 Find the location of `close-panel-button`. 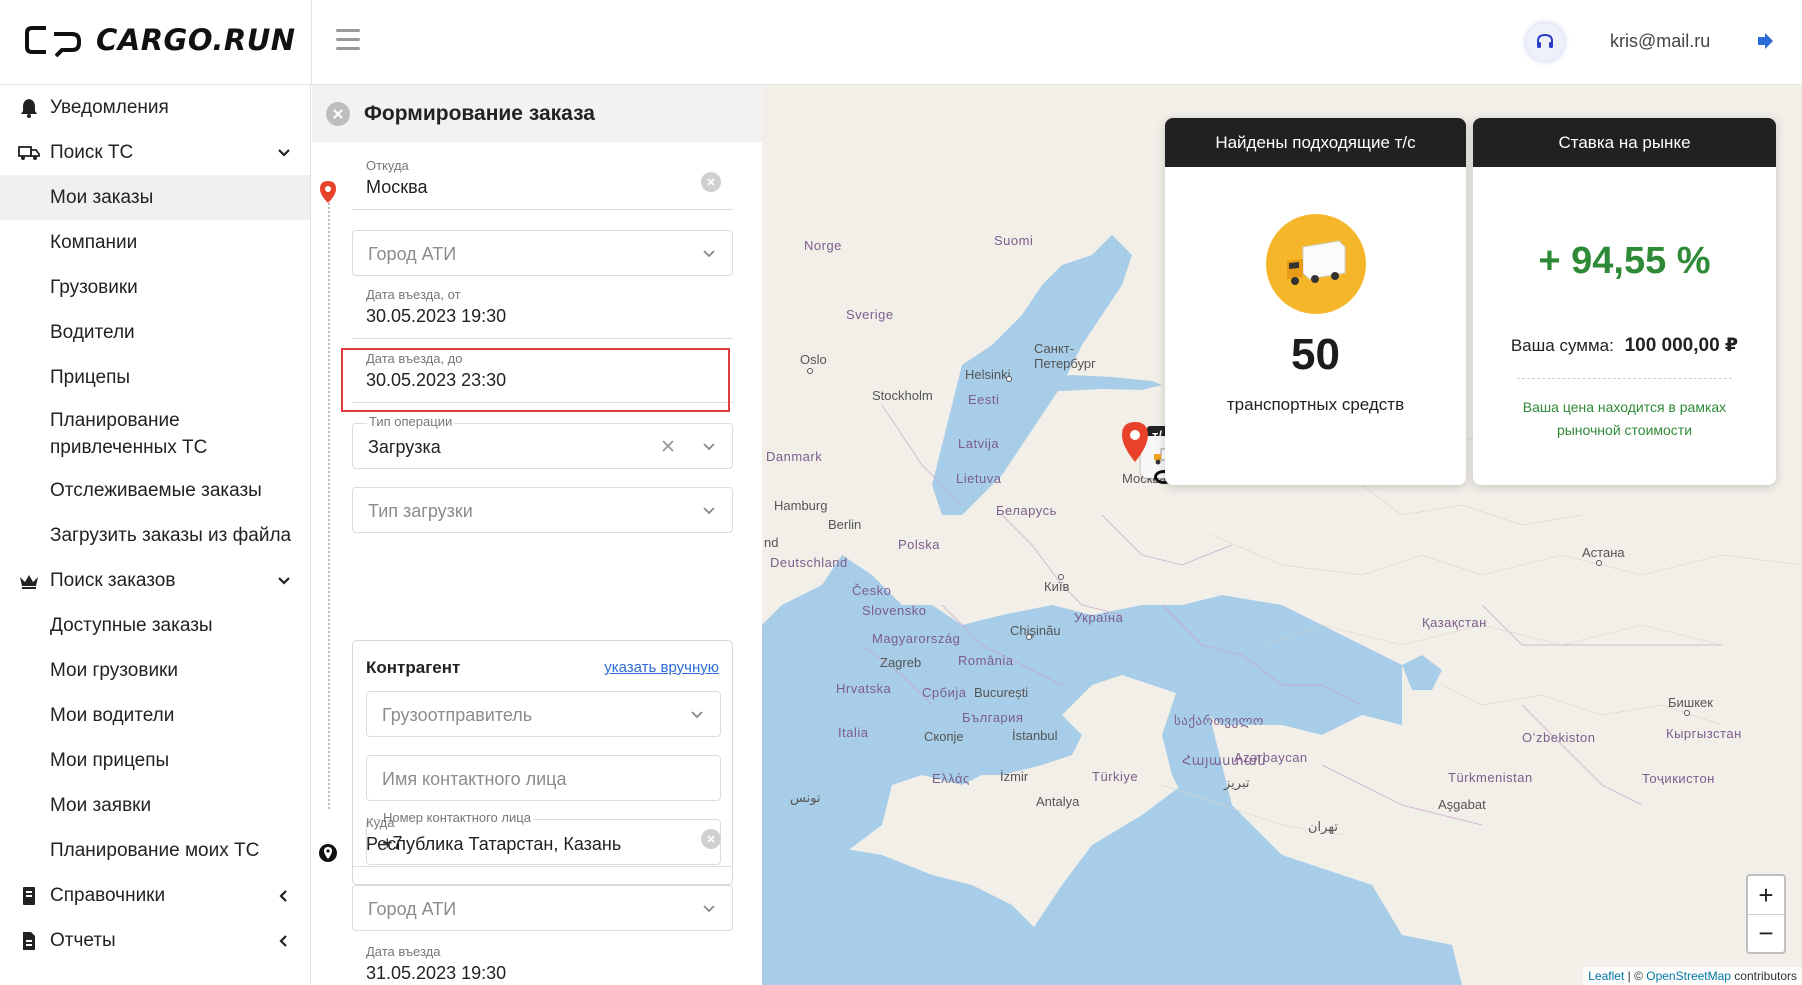

close-panel-button is located at coordinates (338, 113).